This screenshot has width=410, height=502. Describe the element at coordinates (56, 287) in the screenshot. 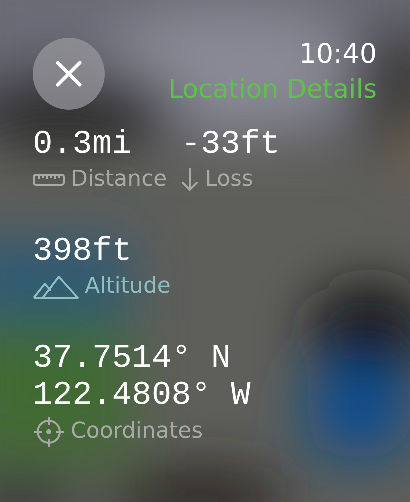

I see `mountains-icon` at that location.